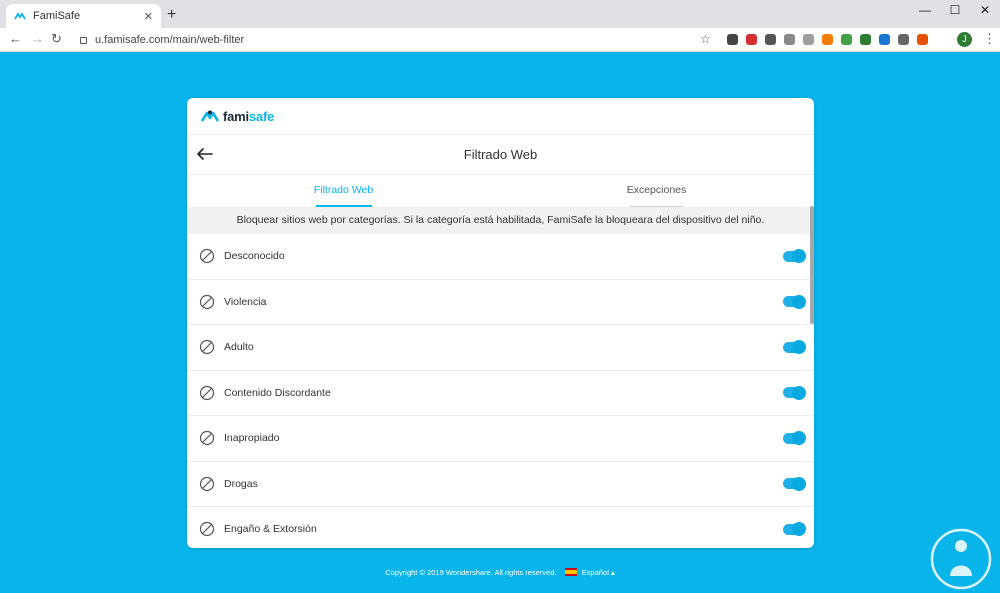 The image size is (1000, 593). What do you see at coordinates (254, 256) in the screenshot?
I see `category-label: Desconocido` at bounding box center [254, 256].